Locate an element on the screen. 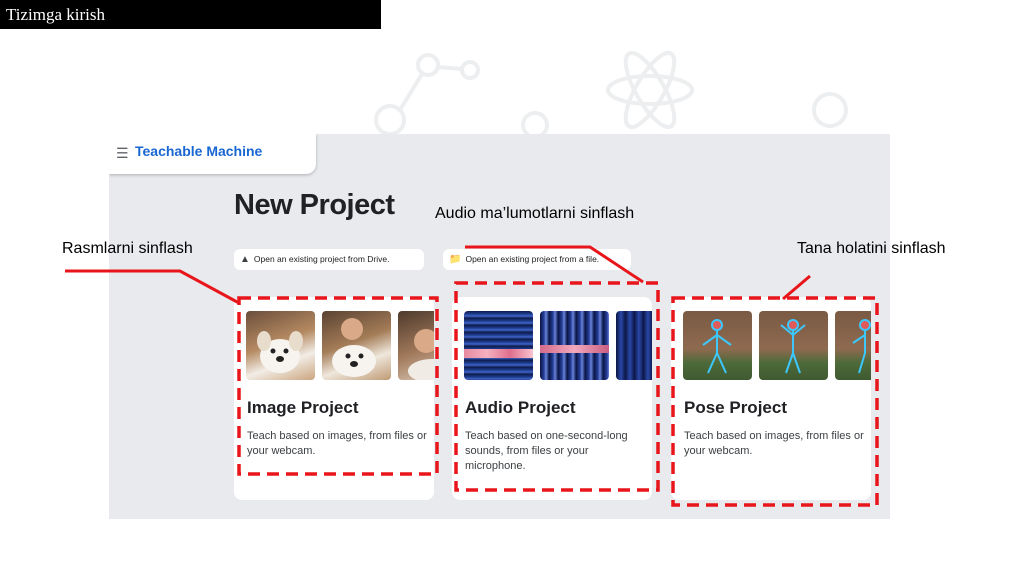 This screenshot has height=574, width=1024. audio-annotation-label: Audio ma’lumotlarni sinflash is located at coordinates (535, 213).